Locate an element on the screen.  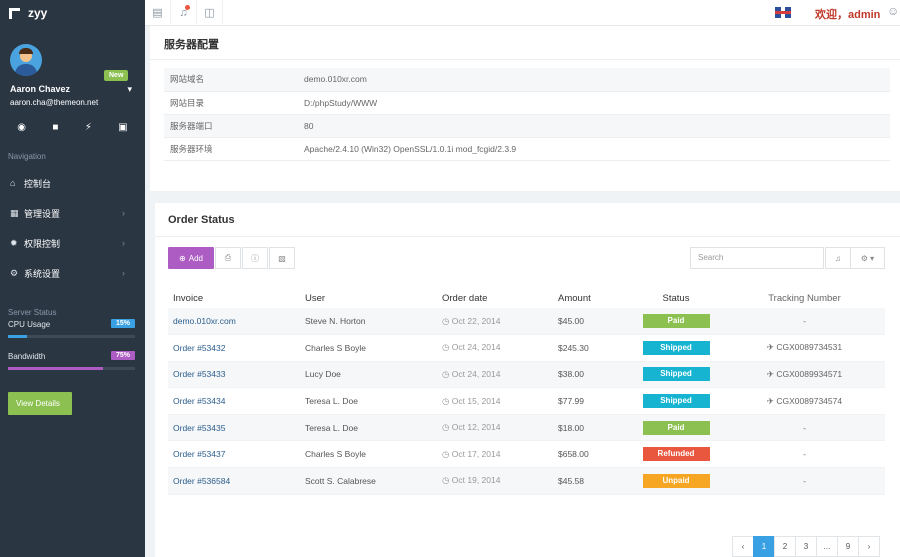
lock-icon: ▣ is located at coordinates (122, 128).